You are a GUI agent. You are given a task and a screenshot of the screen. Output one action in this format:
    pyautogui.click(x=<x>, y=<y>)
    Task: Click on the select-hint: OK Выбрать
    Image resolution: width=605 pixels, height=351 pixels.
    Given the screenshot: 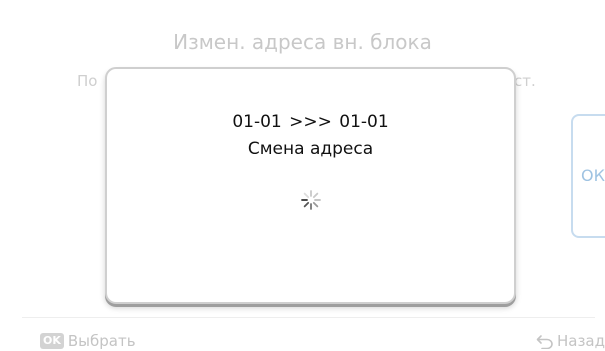 What is the action you would take?
    pyautogui.click(x=88, y=341)
    